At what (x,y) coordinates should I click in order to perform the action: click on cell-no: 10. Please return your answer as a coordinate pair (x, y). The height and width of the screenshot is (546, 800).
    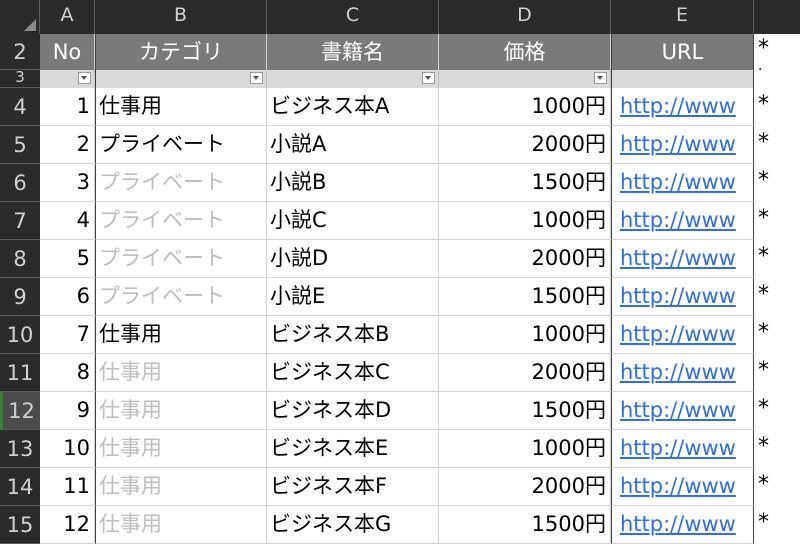
    Looking at the image, I should click on (67, 449).